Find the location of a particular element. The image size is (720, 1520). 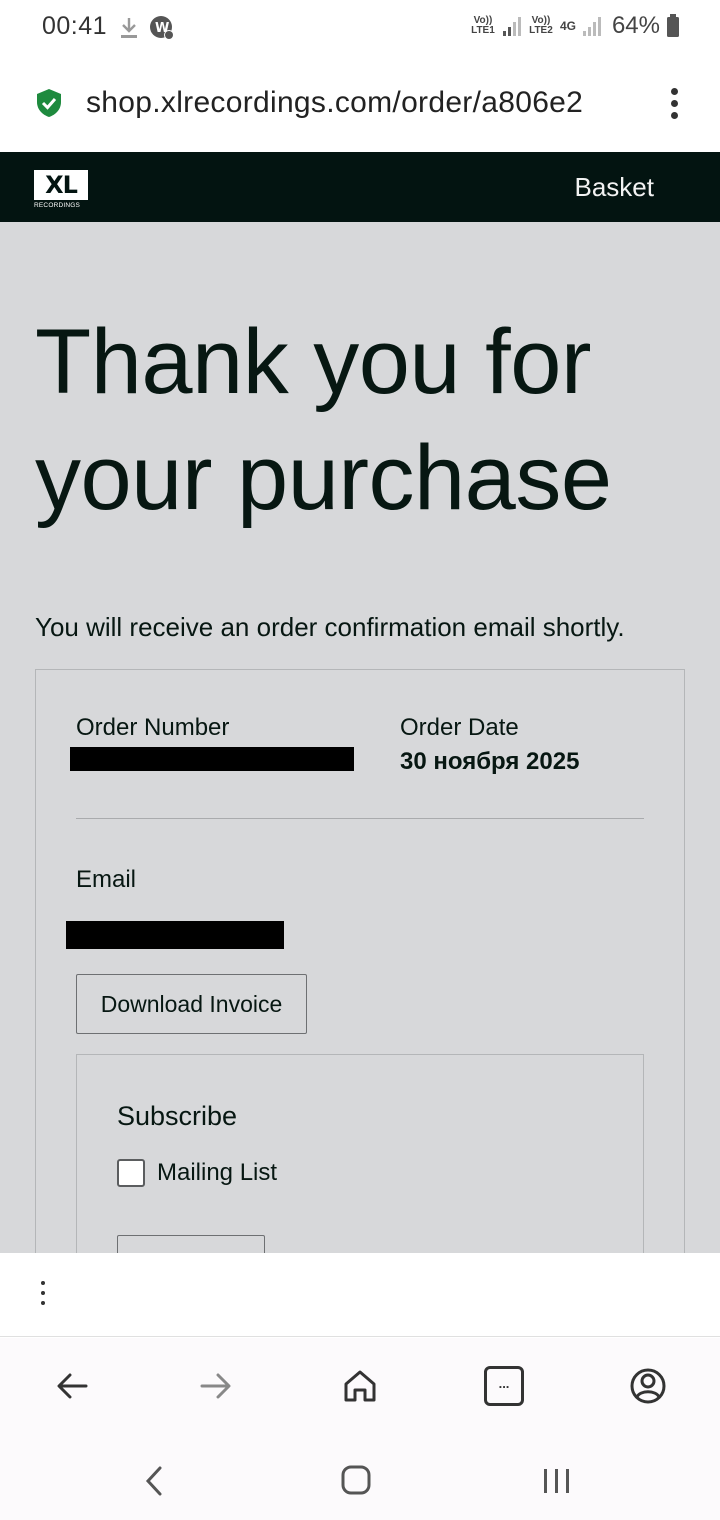

logo-mark: XL is located at coordinates (61, 185).